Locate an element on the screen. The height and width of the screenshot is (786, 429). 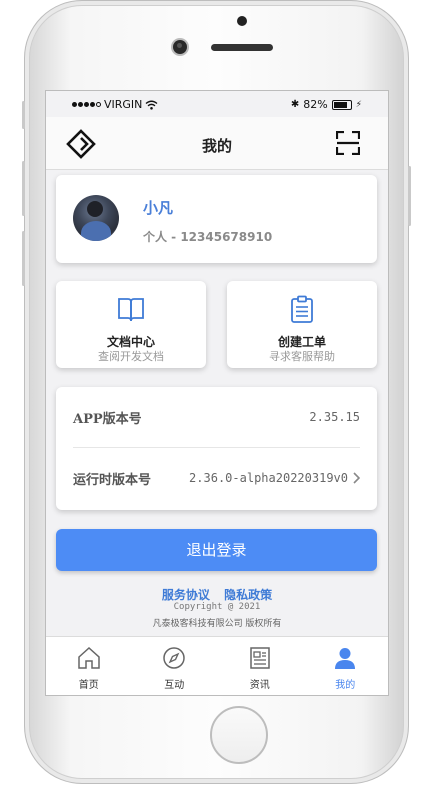
create-ticket-subtitle: 寻求客服帮助 is located at coordinates (302, 356).